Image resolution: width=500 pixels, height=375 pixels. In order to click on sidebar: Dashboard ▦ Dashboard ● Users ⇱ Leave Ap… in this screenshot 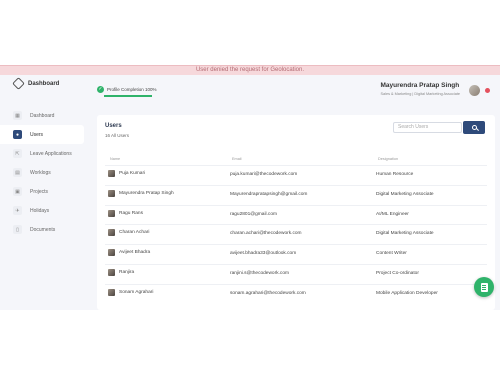, I will do `click(46, 192)`.